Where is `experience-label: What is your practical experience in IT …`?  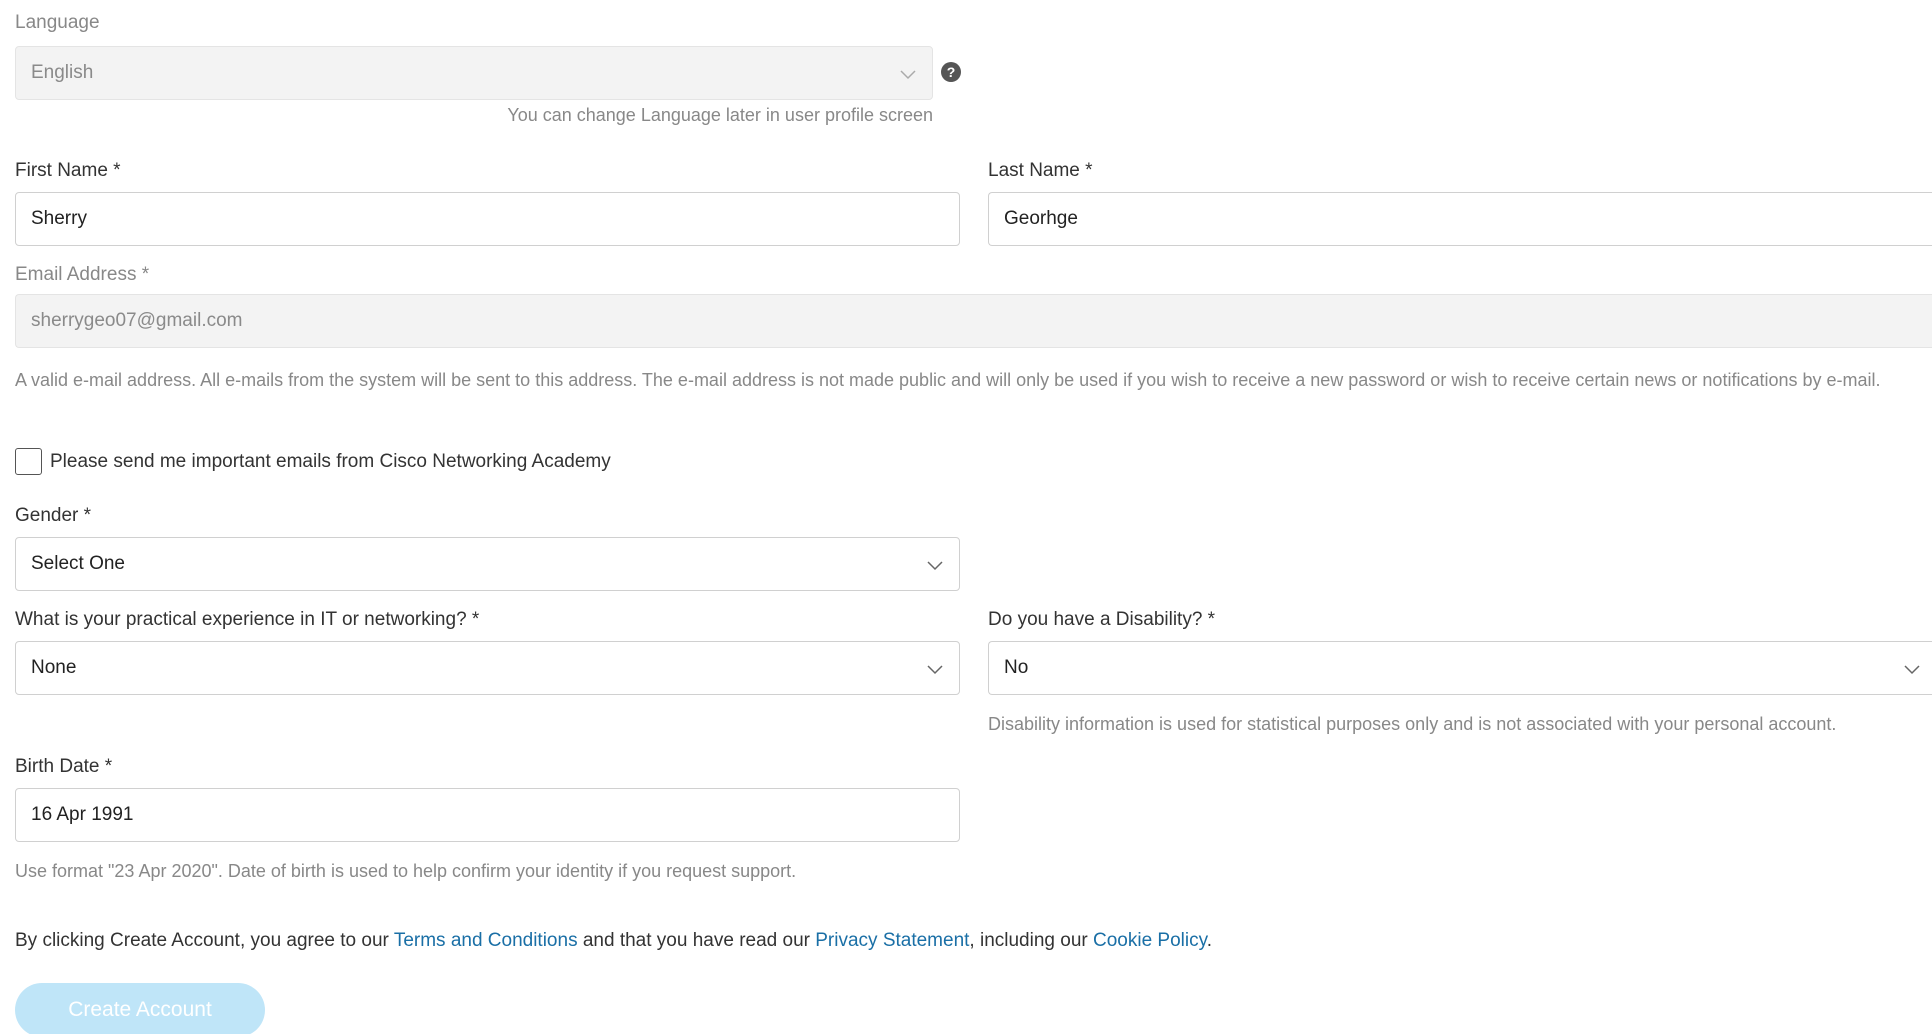
experience-label: What is your practical experience in IT … is located at coordinates (247, 619).